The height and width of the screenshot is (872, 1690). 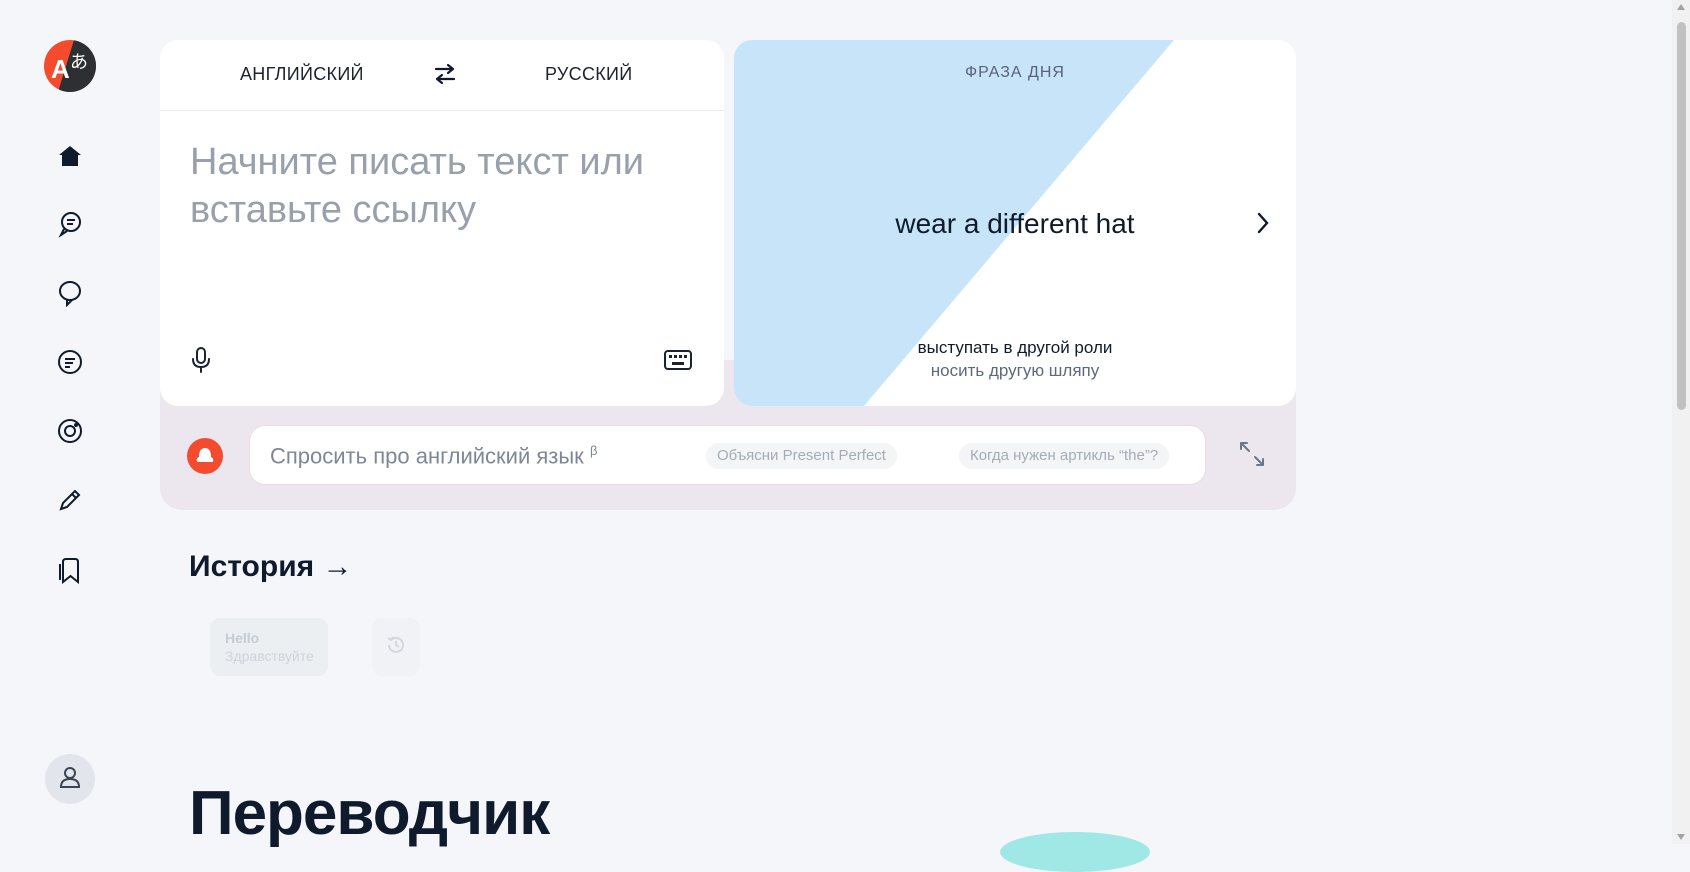 I want to click on keyboard-button, so click(x=678, y=362).